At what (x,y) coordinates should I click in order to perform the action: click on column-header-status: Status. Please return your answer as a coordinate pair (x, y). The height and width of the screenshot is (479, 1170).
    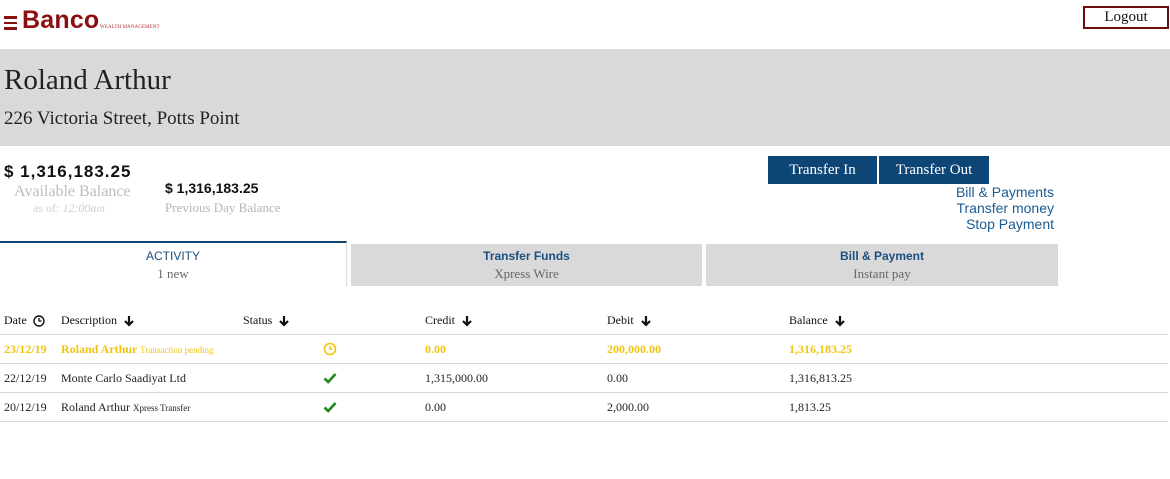
    Looking at the image, I should click on (266, 320).